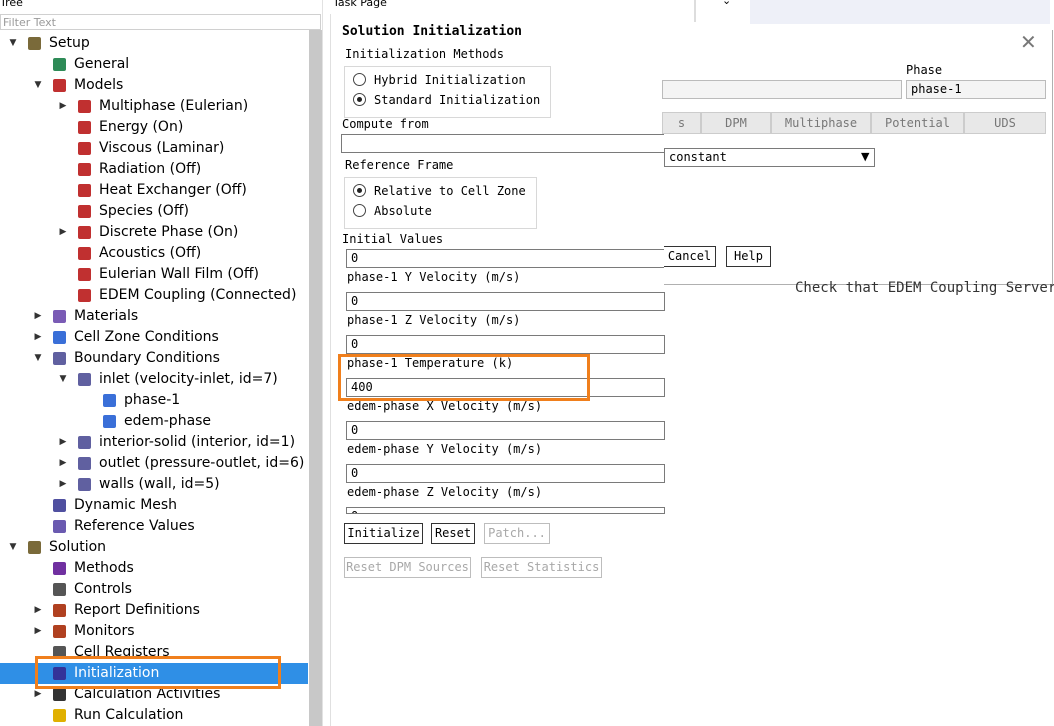 This screenshot has width=1054, height=726. I want to click on tree-item-label: Acoustics (Off), so click(150, 253).